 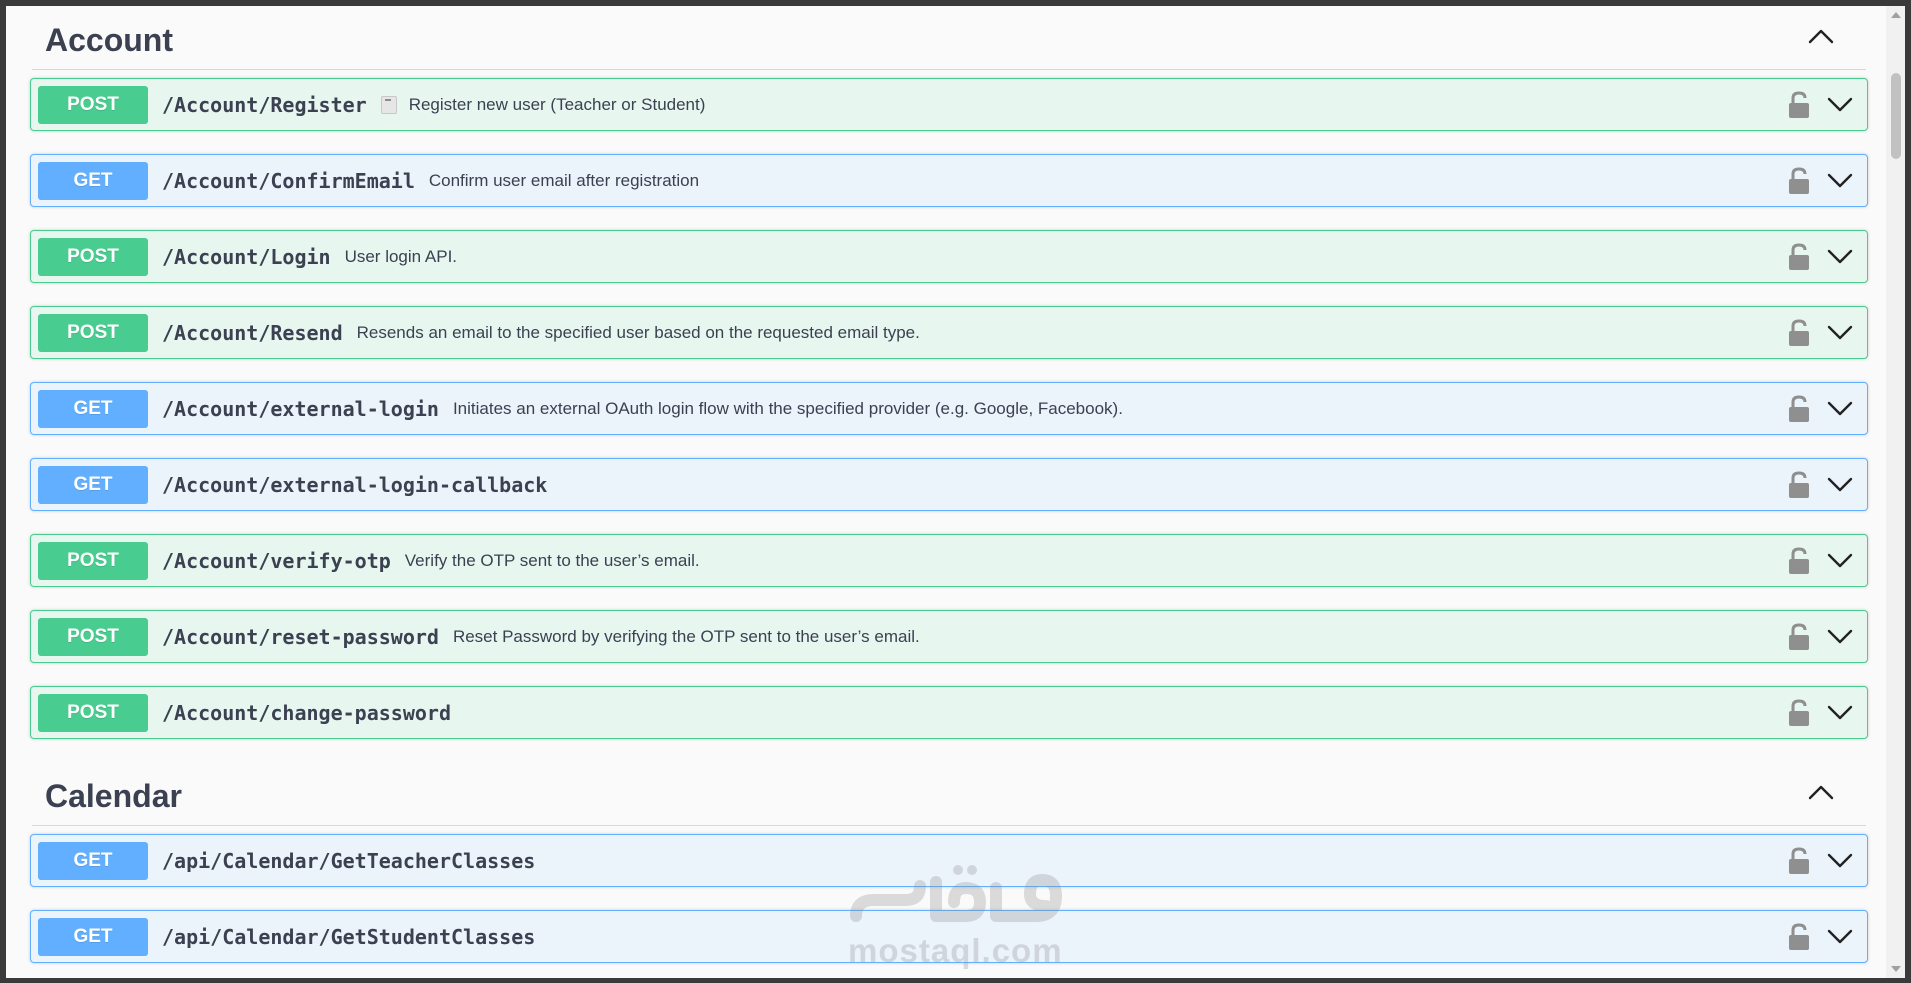 What do you see at coordinates (949, 484) in the screenshot?
I see `operation-row: GET/Account/external-login-callback` at bounding box center [949, 484].